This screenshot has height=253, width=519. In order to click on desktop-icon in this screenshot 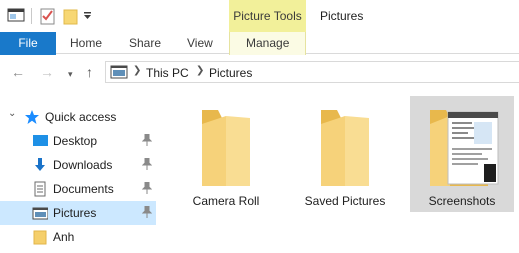, I will do `click(40, 140)`.